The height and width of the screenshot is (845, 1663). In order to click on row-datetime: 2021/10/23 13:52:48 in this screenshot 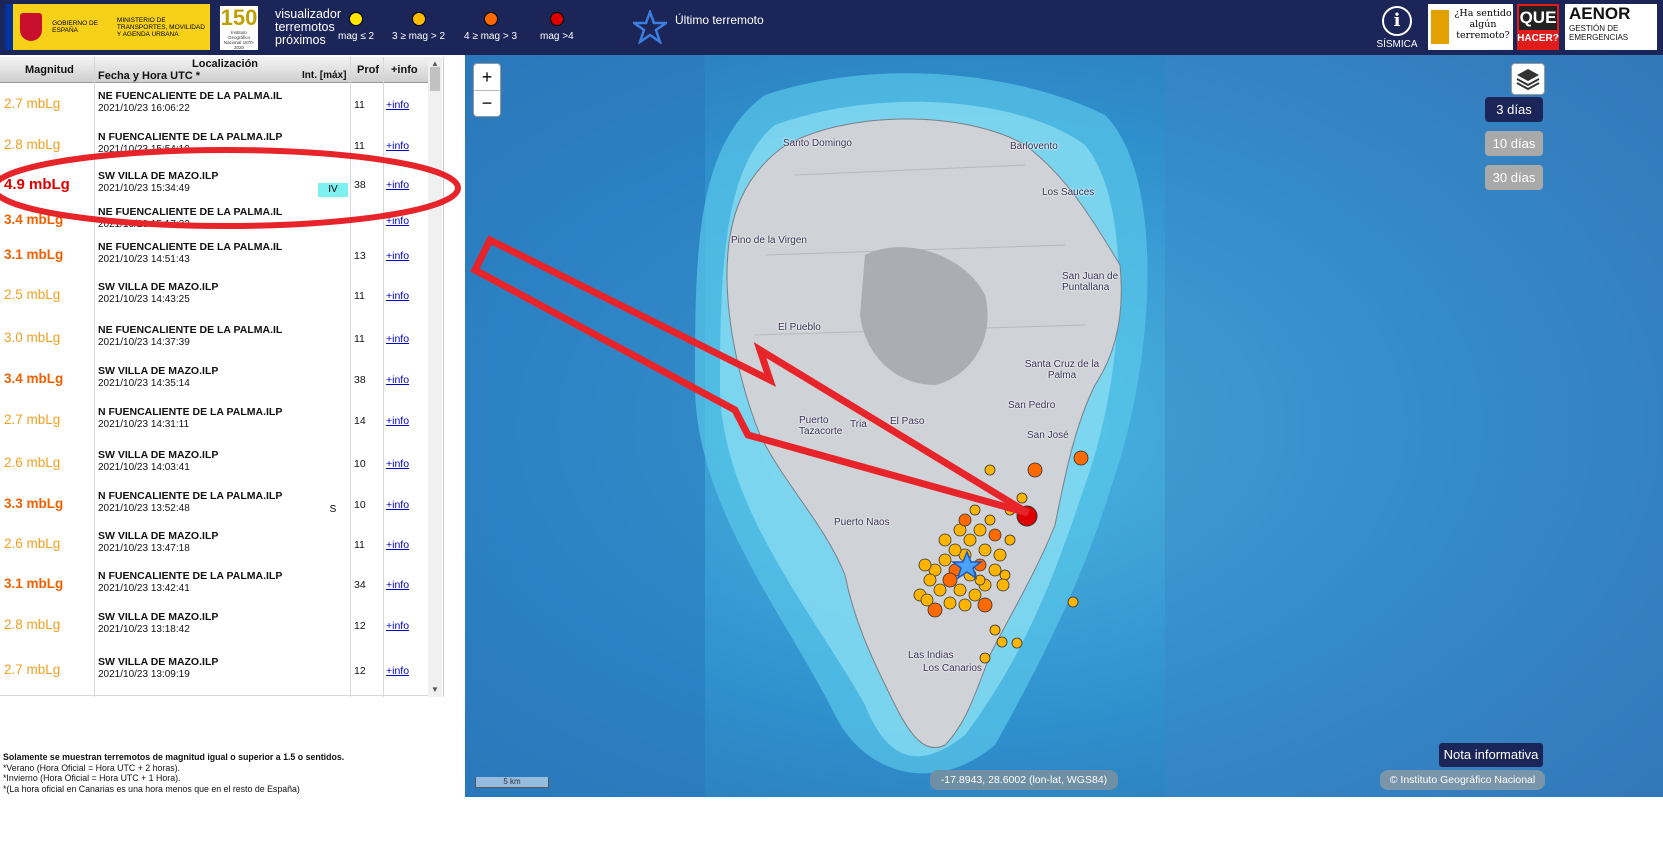, I will do `click(144, 508)`.